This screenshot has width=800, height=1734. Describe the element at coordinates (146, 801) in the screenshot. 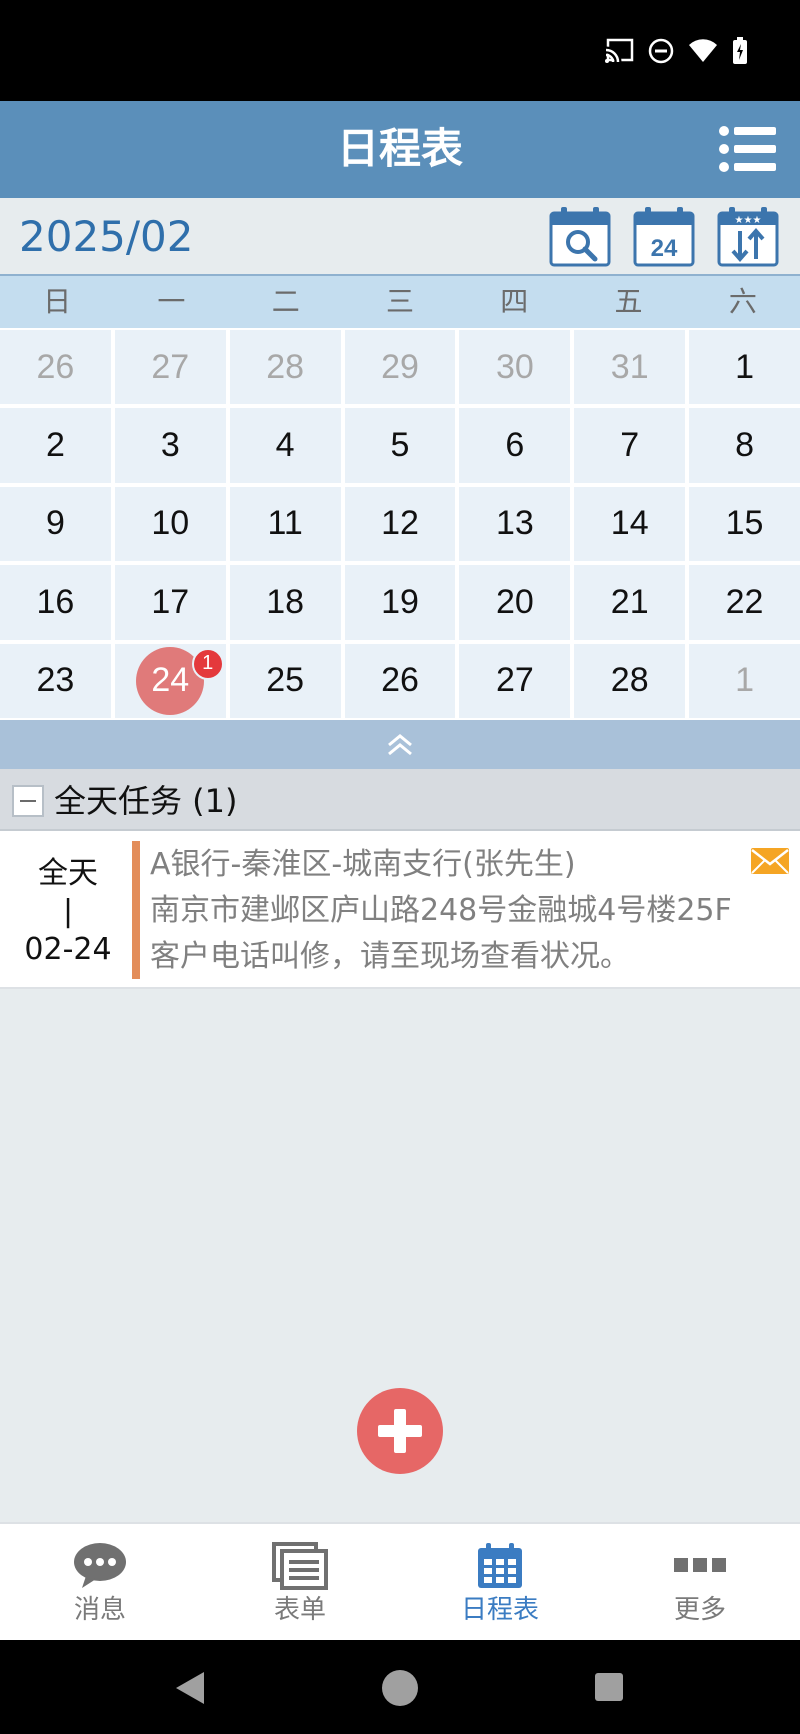

I see `section-title: 全天任务 (1)` at that location.